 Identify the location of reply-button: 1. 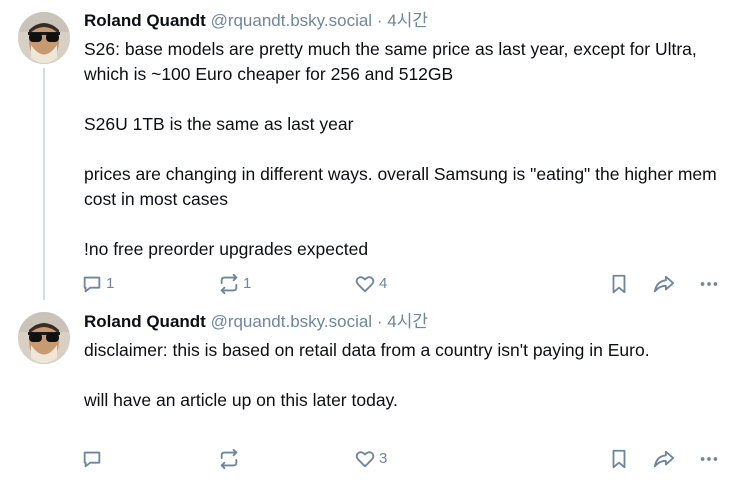
(97, 284).